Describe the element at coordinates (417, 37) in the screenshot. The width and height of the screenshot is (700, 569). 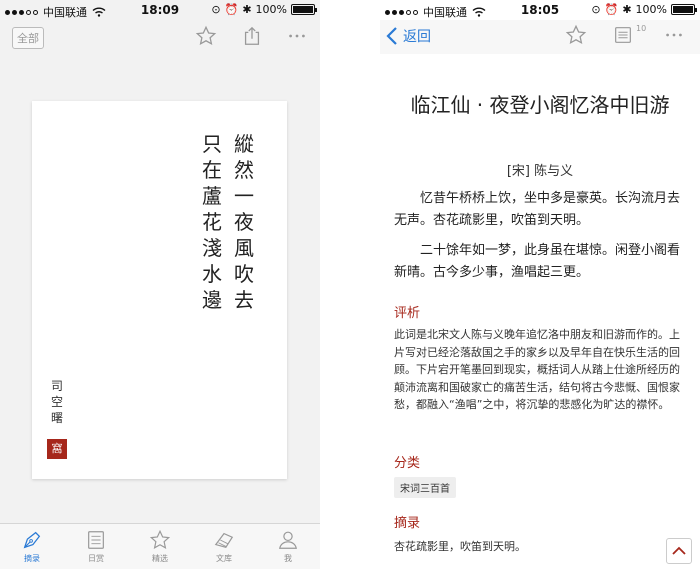
I see `back-label: 返回` at that location.